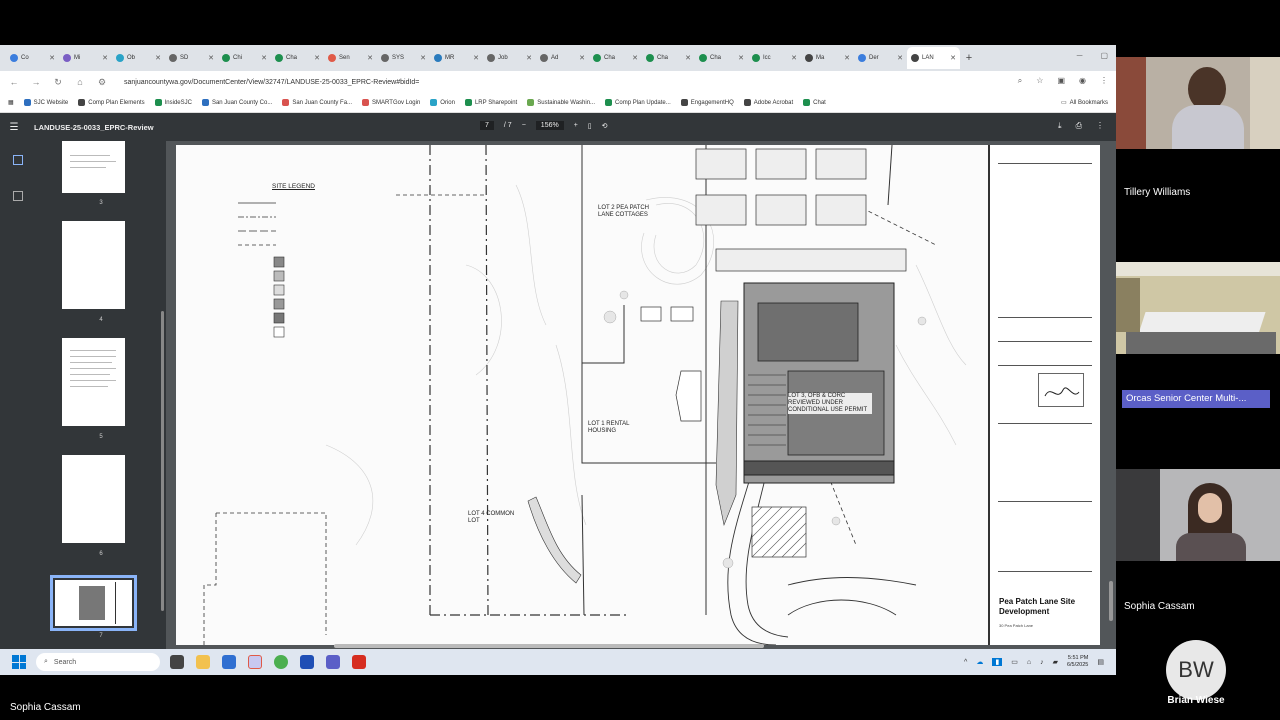 The image size is (1280, 720). Describe the element at coordinates (590, 126) in the screenshot. I see `fit-page-icon: ▯` at that location.